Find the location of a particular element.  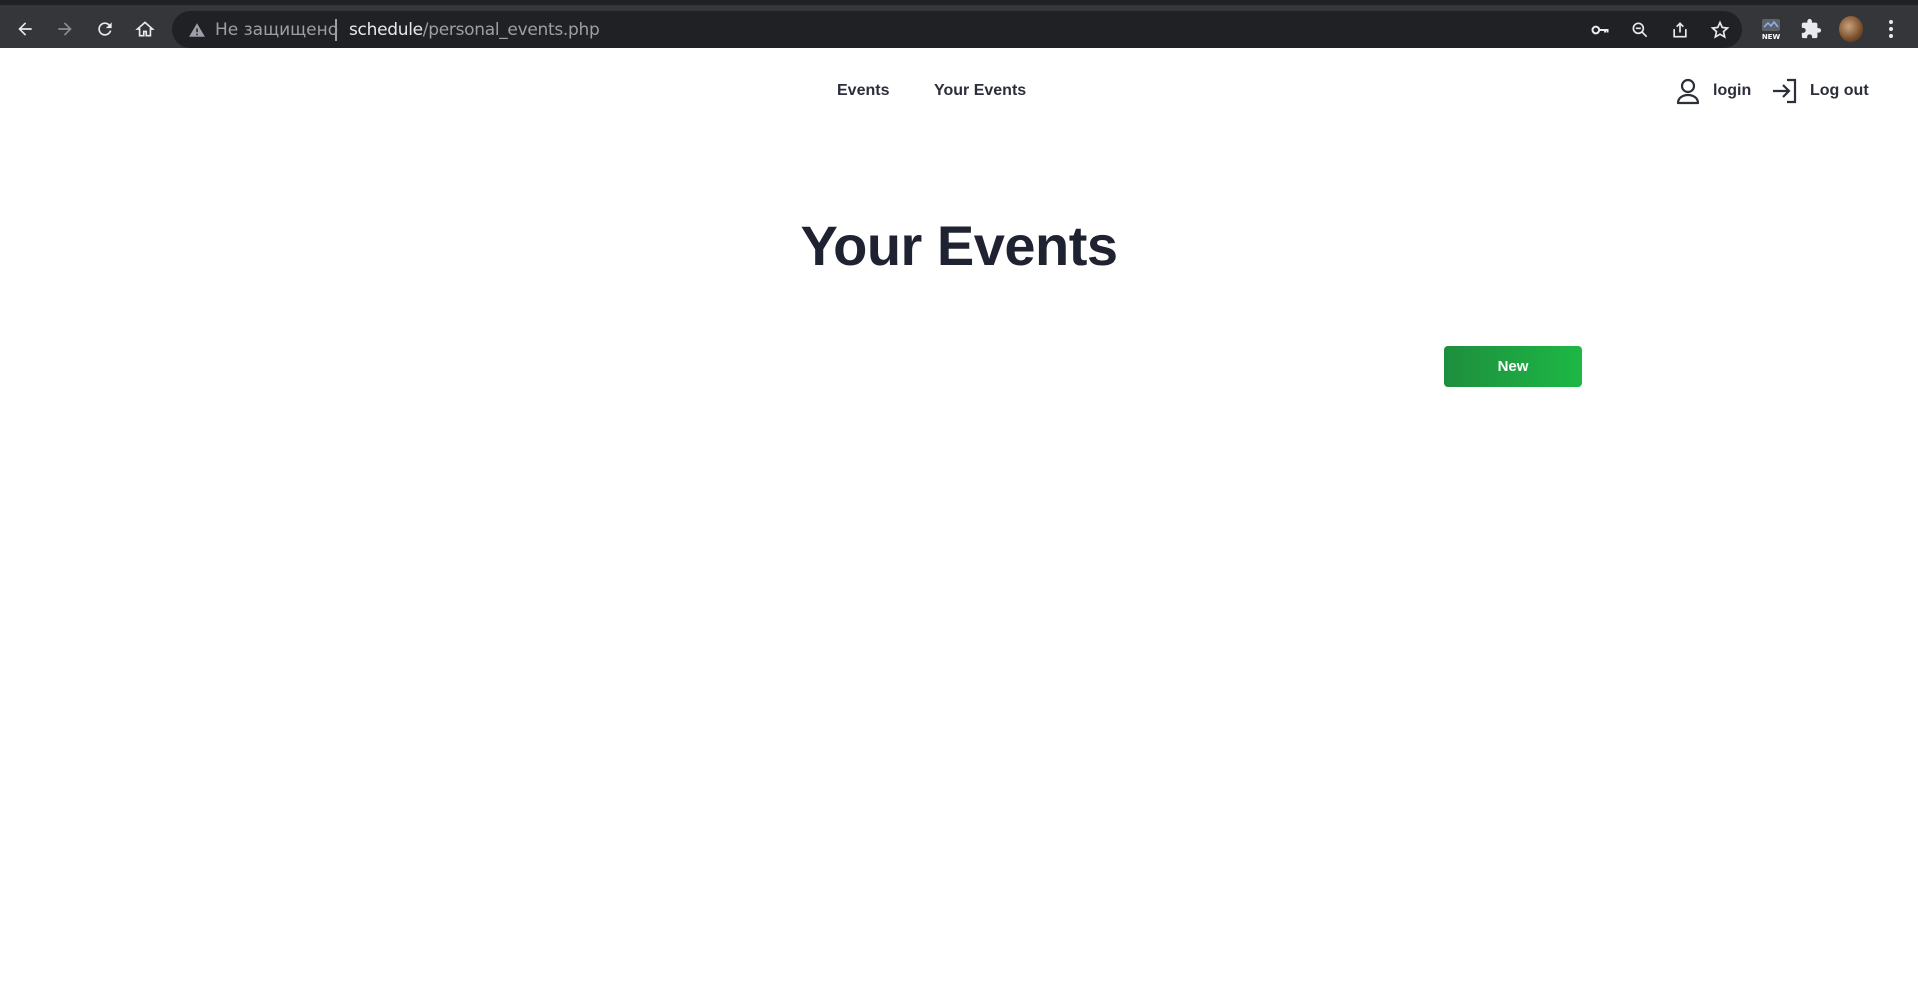

home-icon is located at coordinates (145, 29).